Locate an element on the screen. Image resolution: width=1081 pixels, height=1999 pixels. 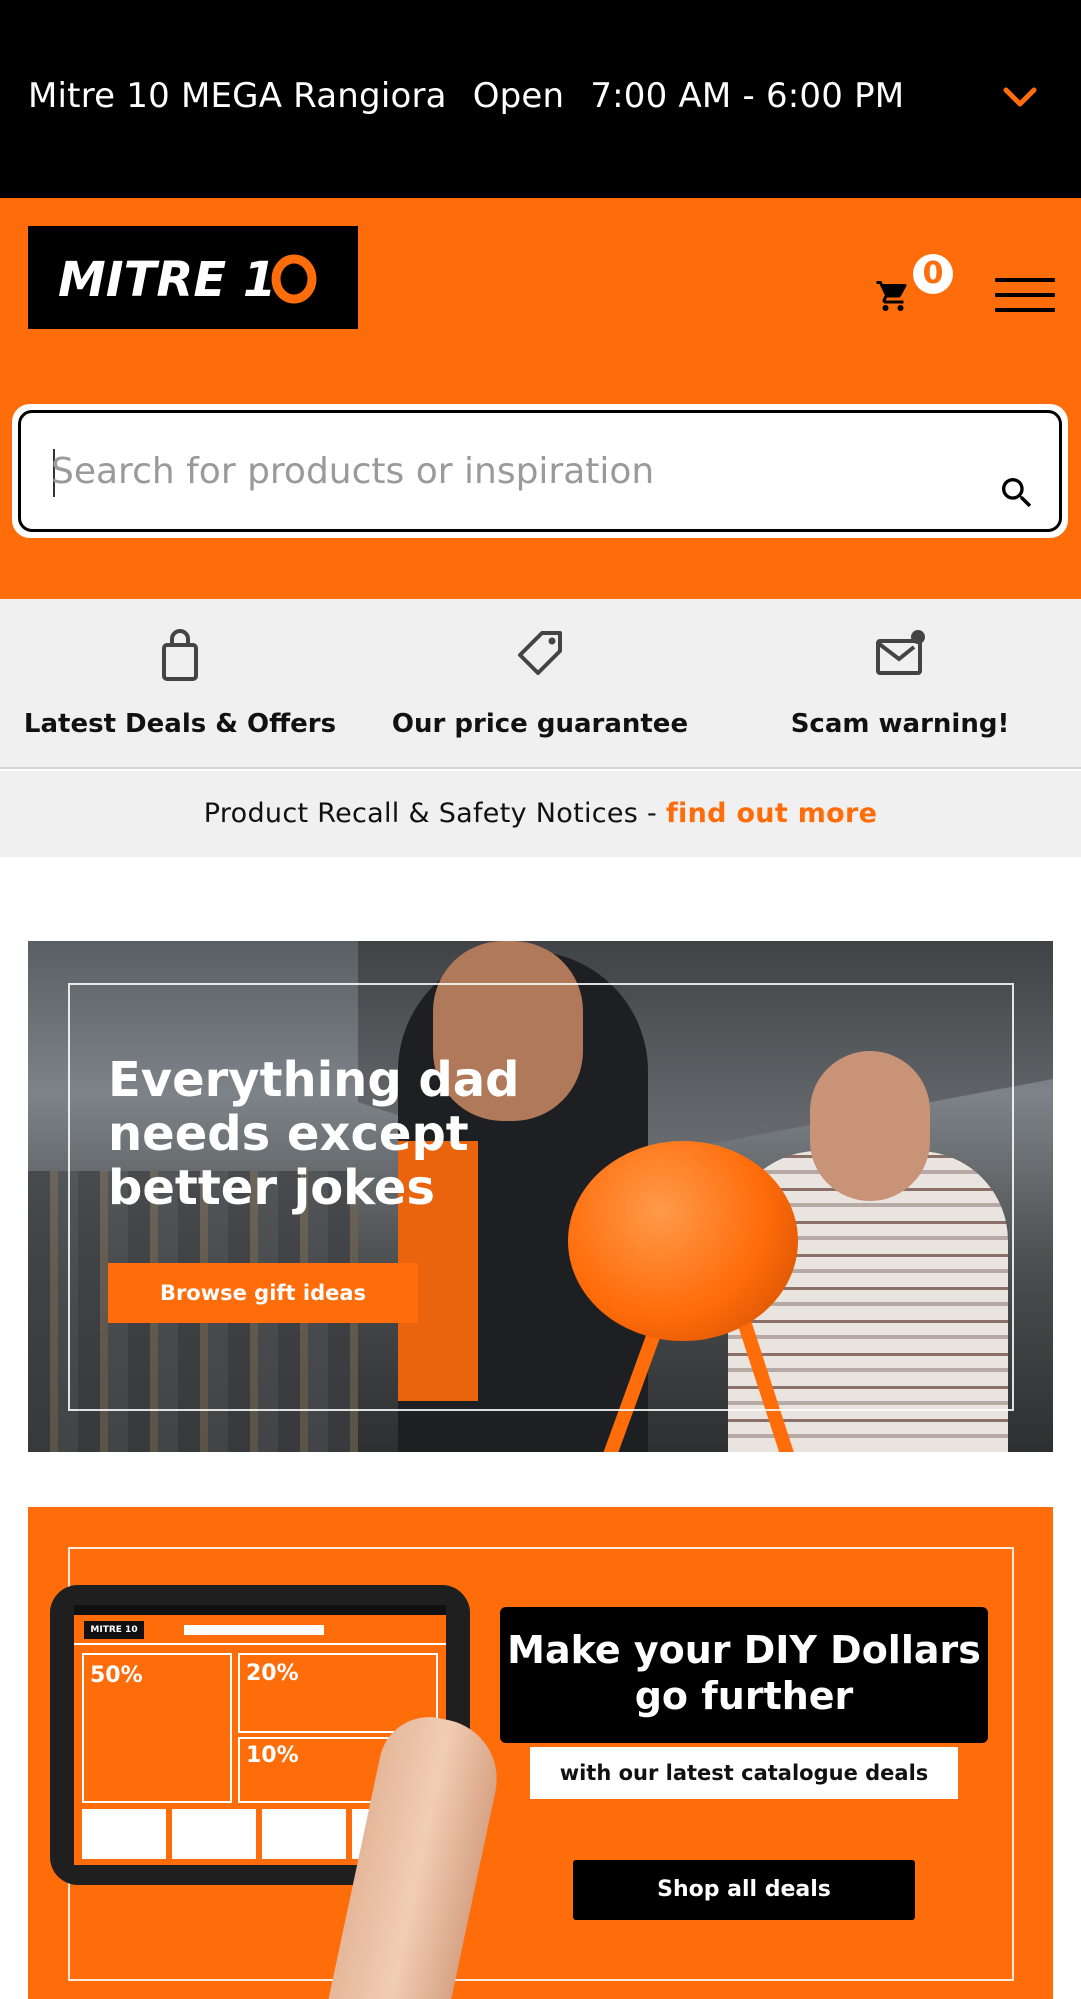
logo-wordmark: MITRE 1 is located at coordinates (187, 280).